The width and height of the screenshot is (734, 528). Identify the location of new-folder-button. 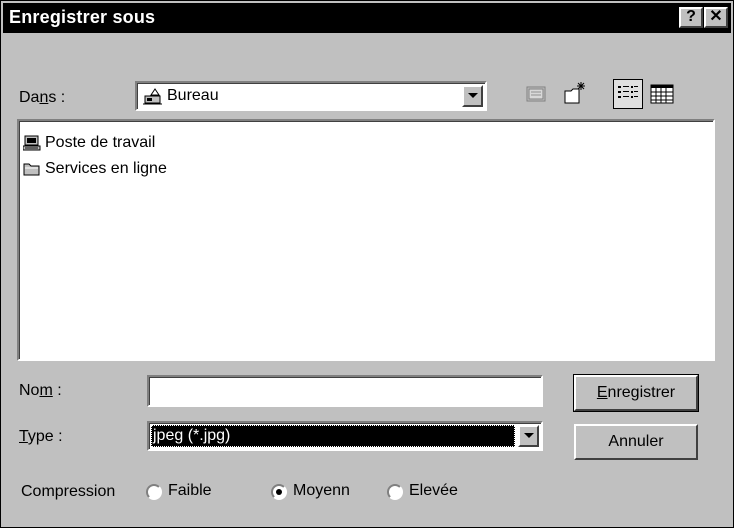
(576, 94).